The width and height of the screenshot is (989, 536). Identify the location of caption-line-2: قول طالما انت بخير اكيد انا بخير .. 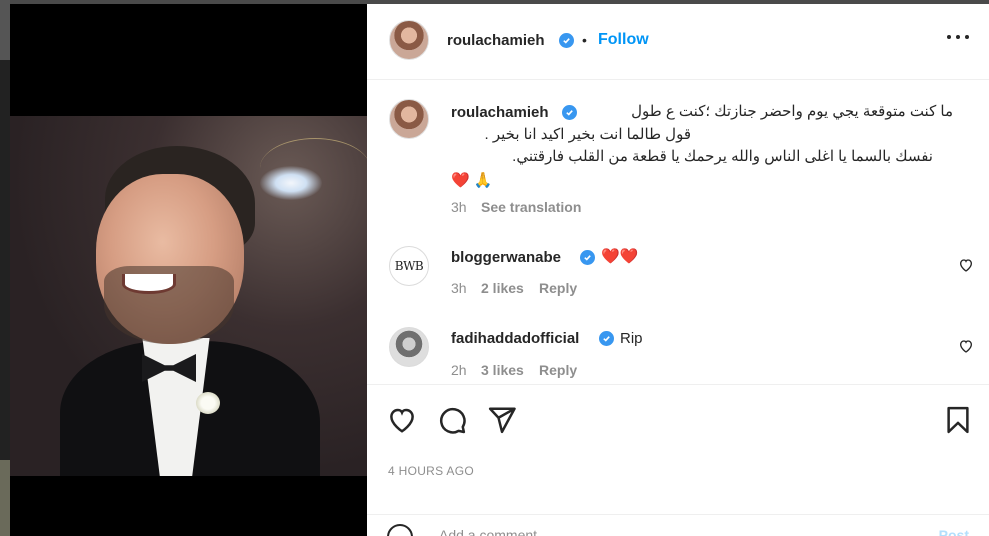
(588, 134).